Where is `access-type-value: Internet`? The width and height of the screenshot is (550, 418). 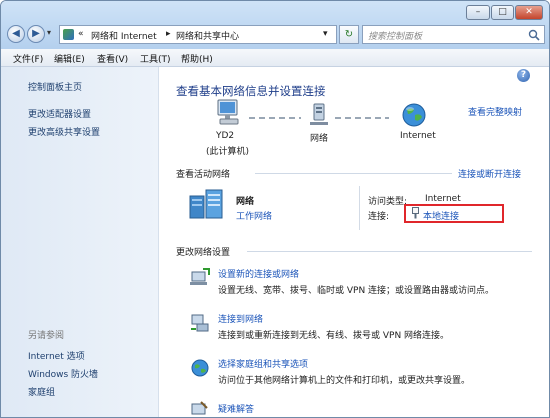 access-type-value: Internet is located at coordinates (443, 199).